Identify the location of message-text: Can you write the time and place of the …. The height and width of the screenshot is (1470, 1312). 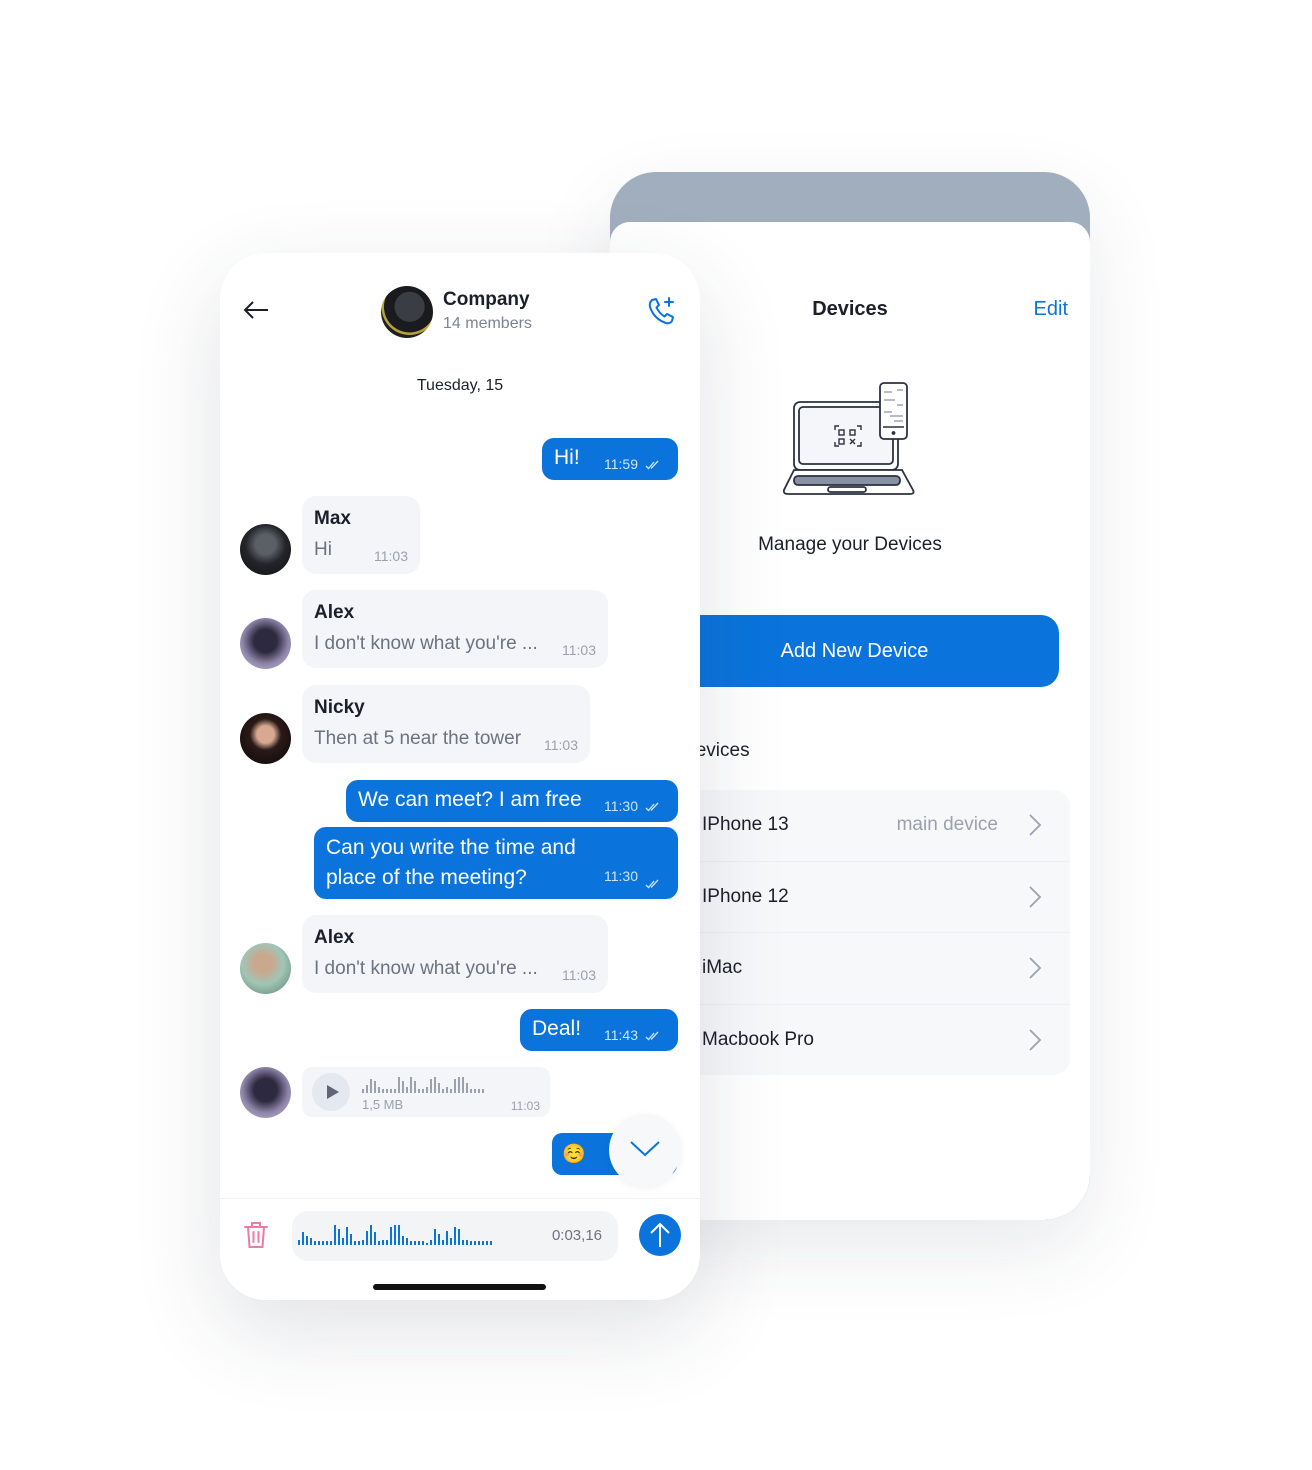
(451, 862).